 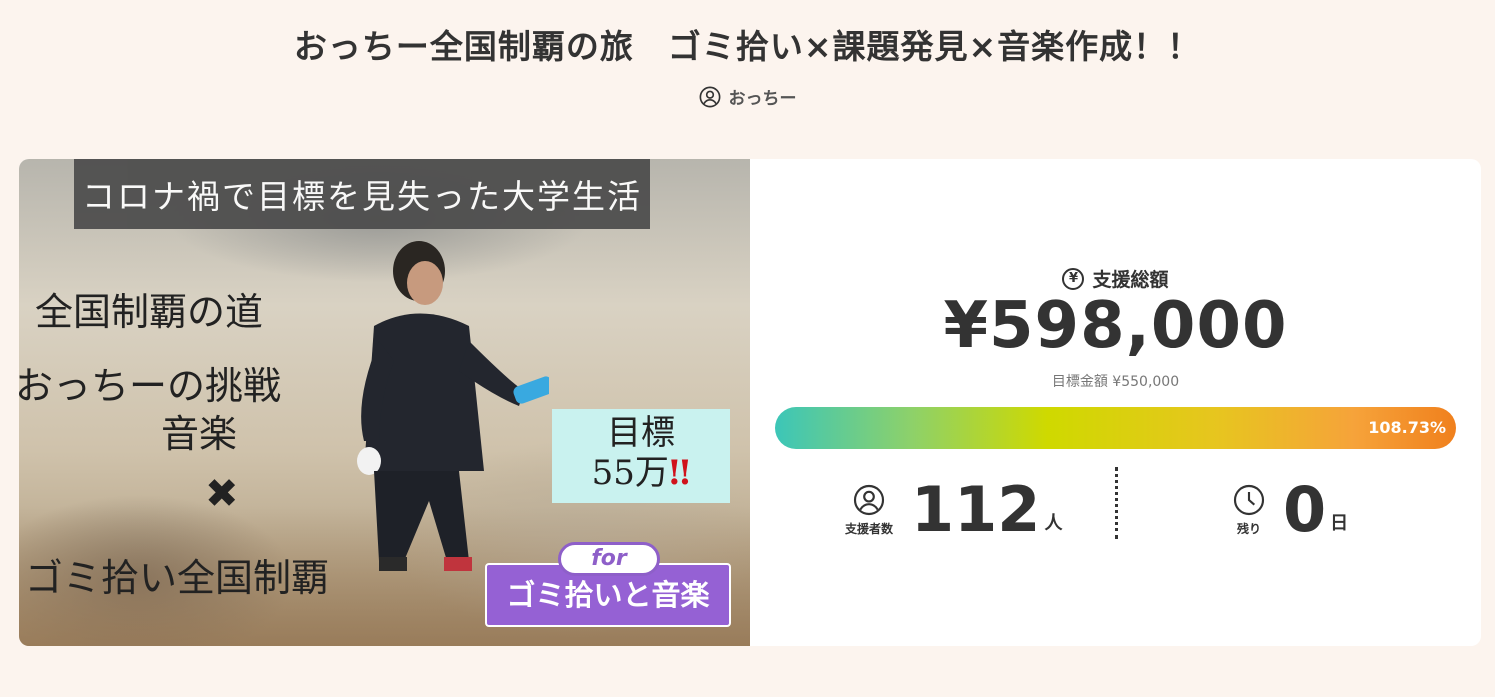 I want to click on remaining-icon-group: 残り, so click(x=1249, y=512).